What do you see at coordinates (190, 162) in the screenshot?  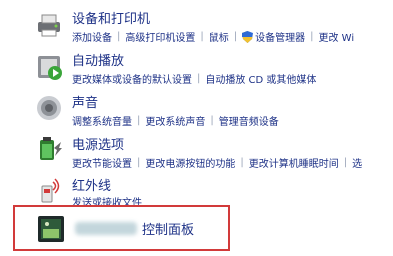 I see `link-change-power-button: 更改电源按钮的功能` at bounding box center [190, 162].